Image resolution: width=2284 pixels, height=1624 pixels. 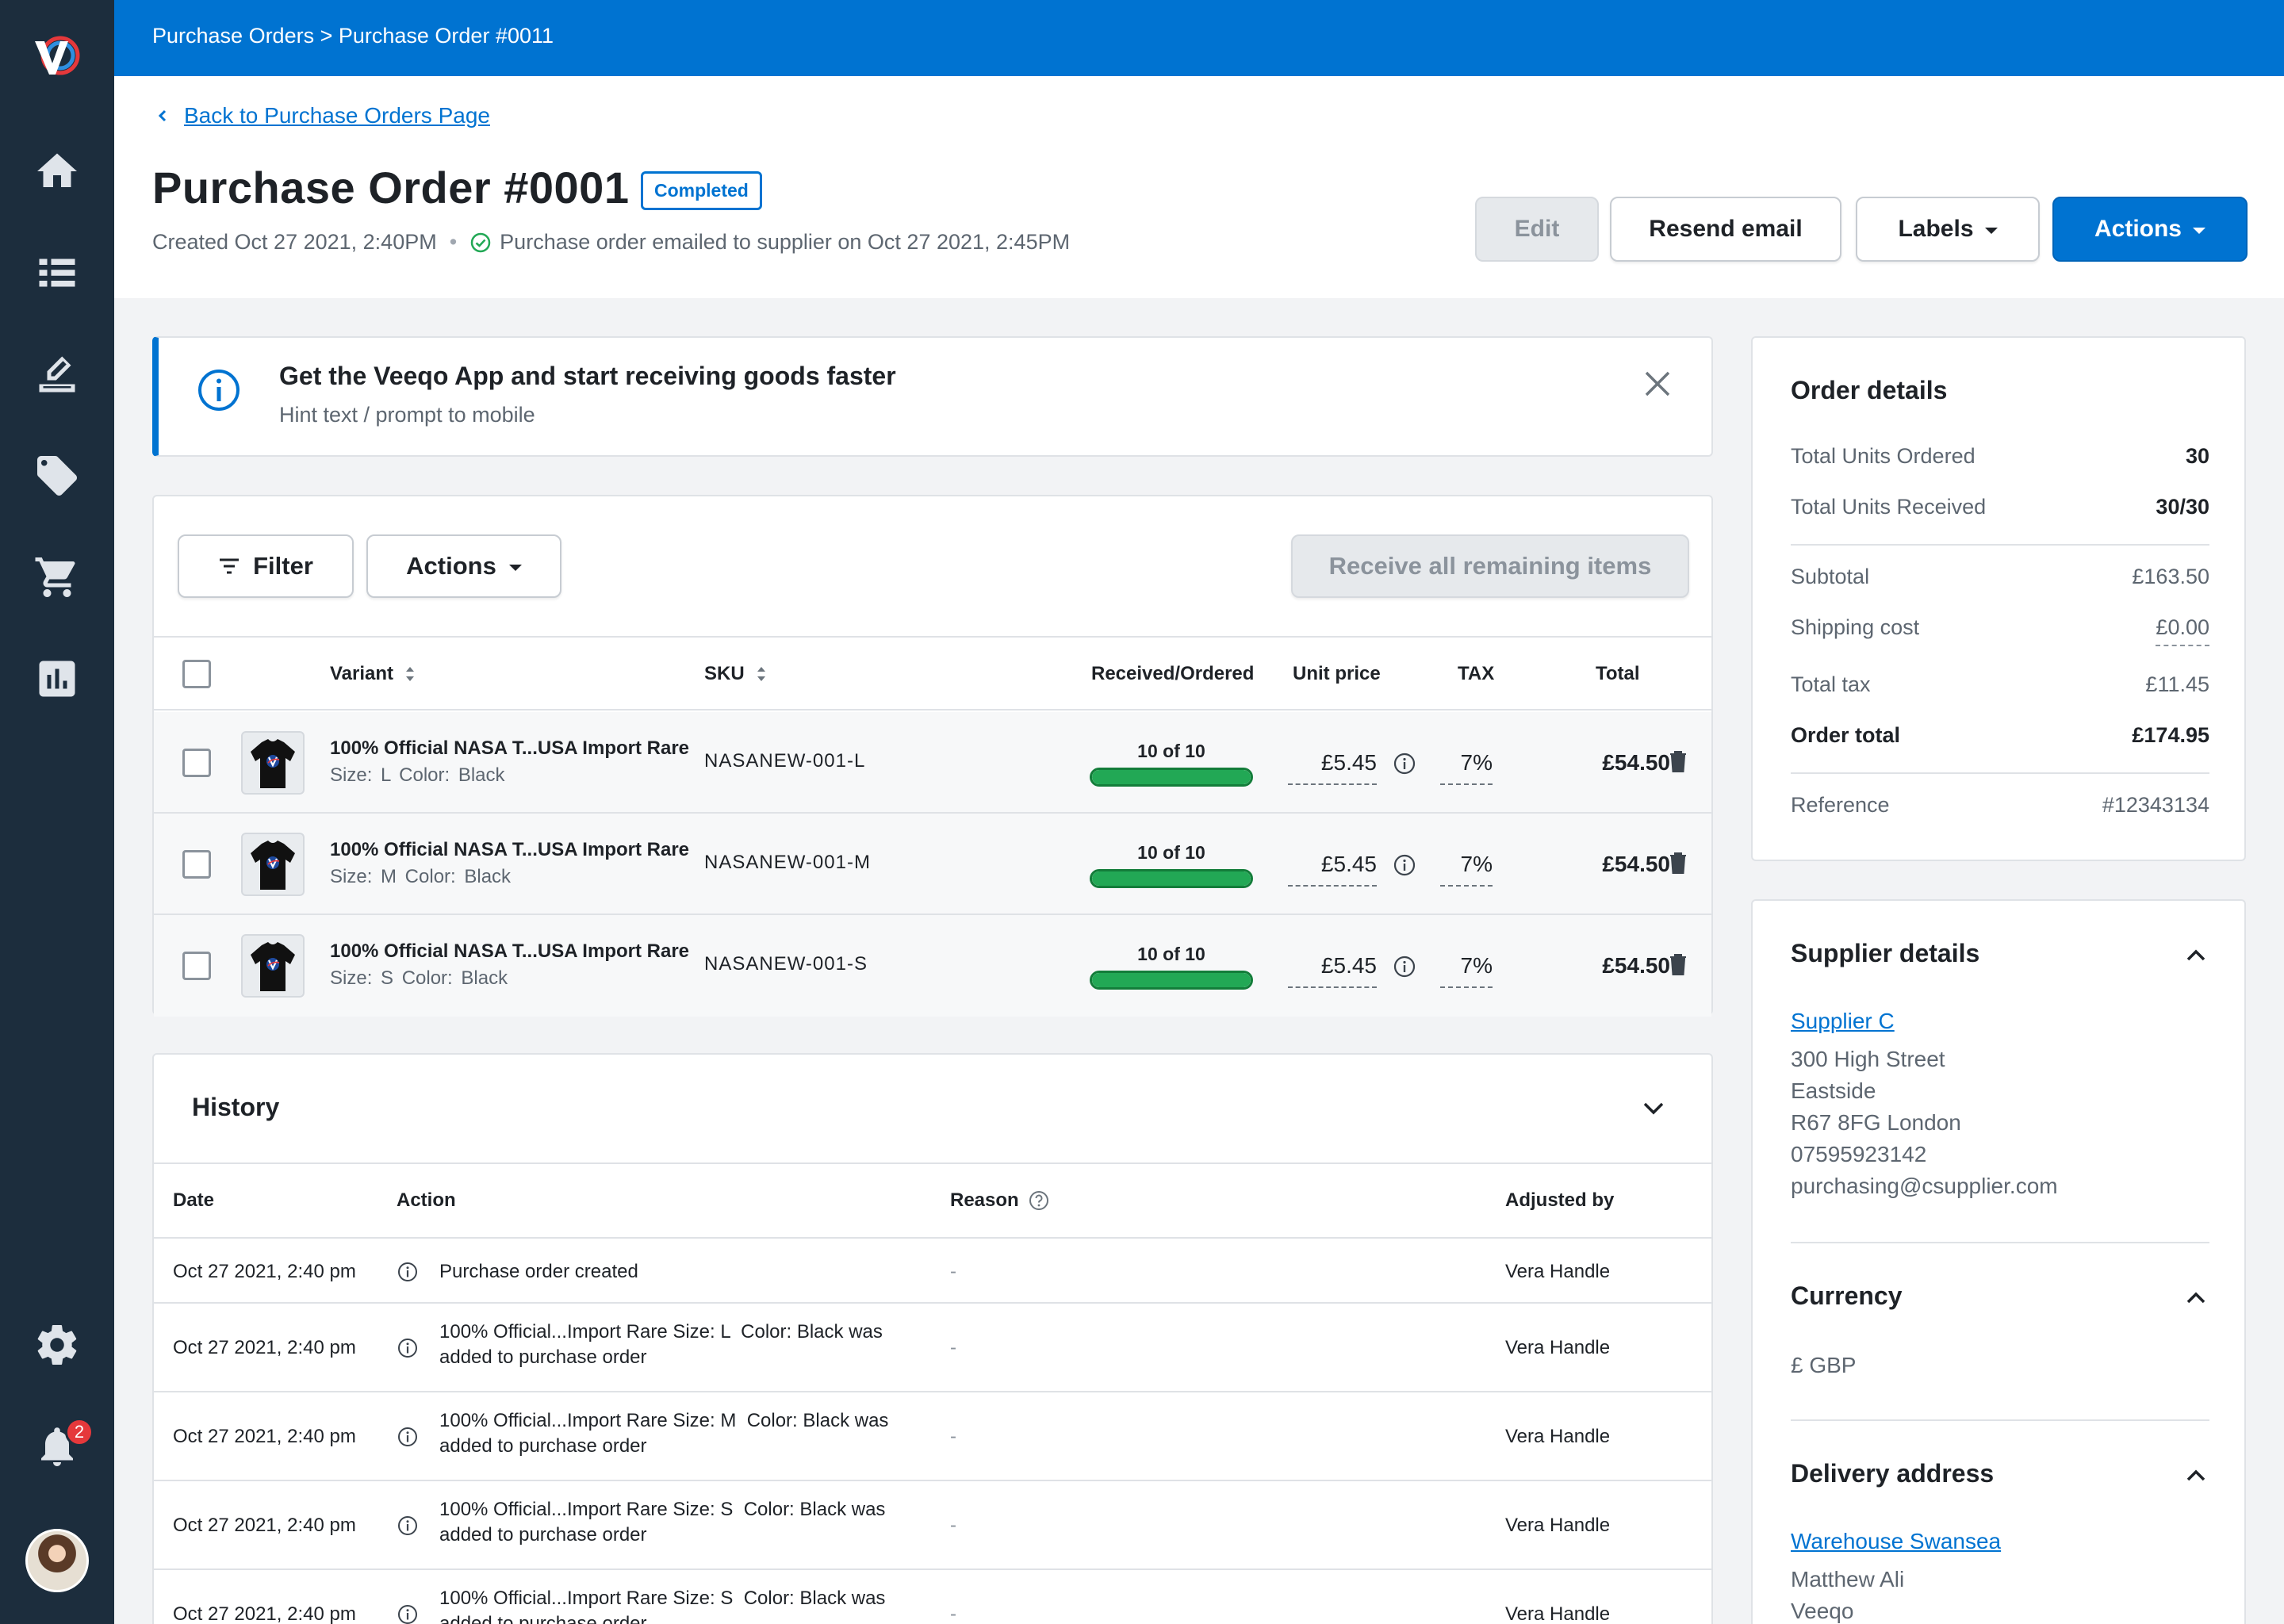 I want to click on history-action: Purchase order created, so click(x=538, y=1271).